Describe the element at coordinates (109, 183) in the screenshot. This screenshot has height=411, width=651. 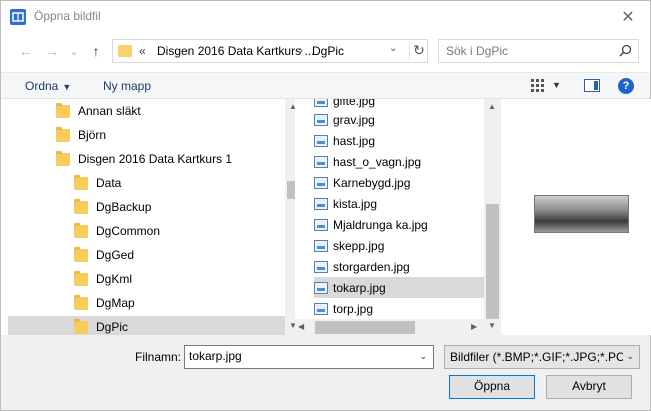
I see `tree-item-label: Data` at that location.